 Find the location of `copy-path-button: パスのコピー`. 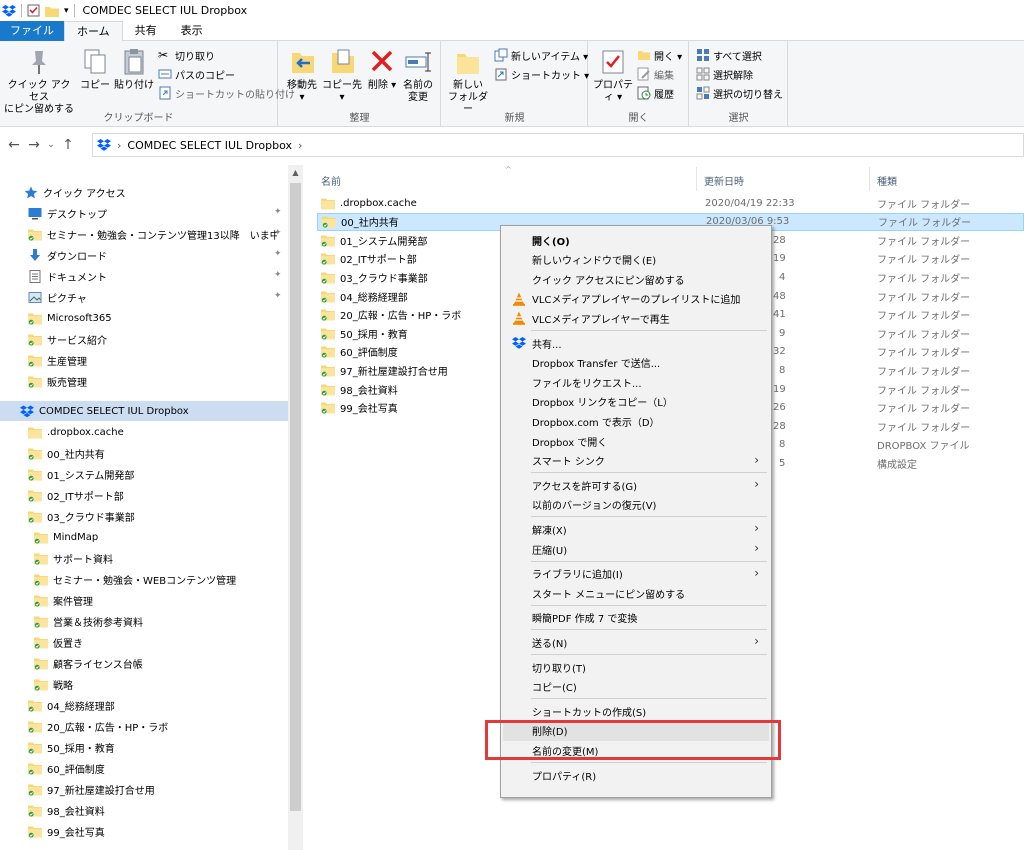

copy-path-button: パスのコピー is located at coordinates (196, 74).